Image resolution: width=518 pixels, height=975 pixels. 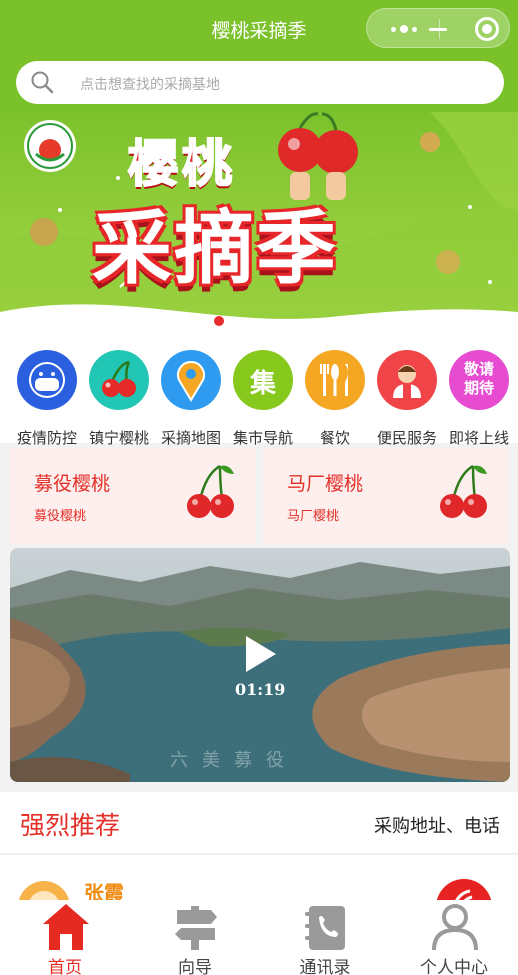 I want to click on tab-home: 首页, so click(x=65, y=937).